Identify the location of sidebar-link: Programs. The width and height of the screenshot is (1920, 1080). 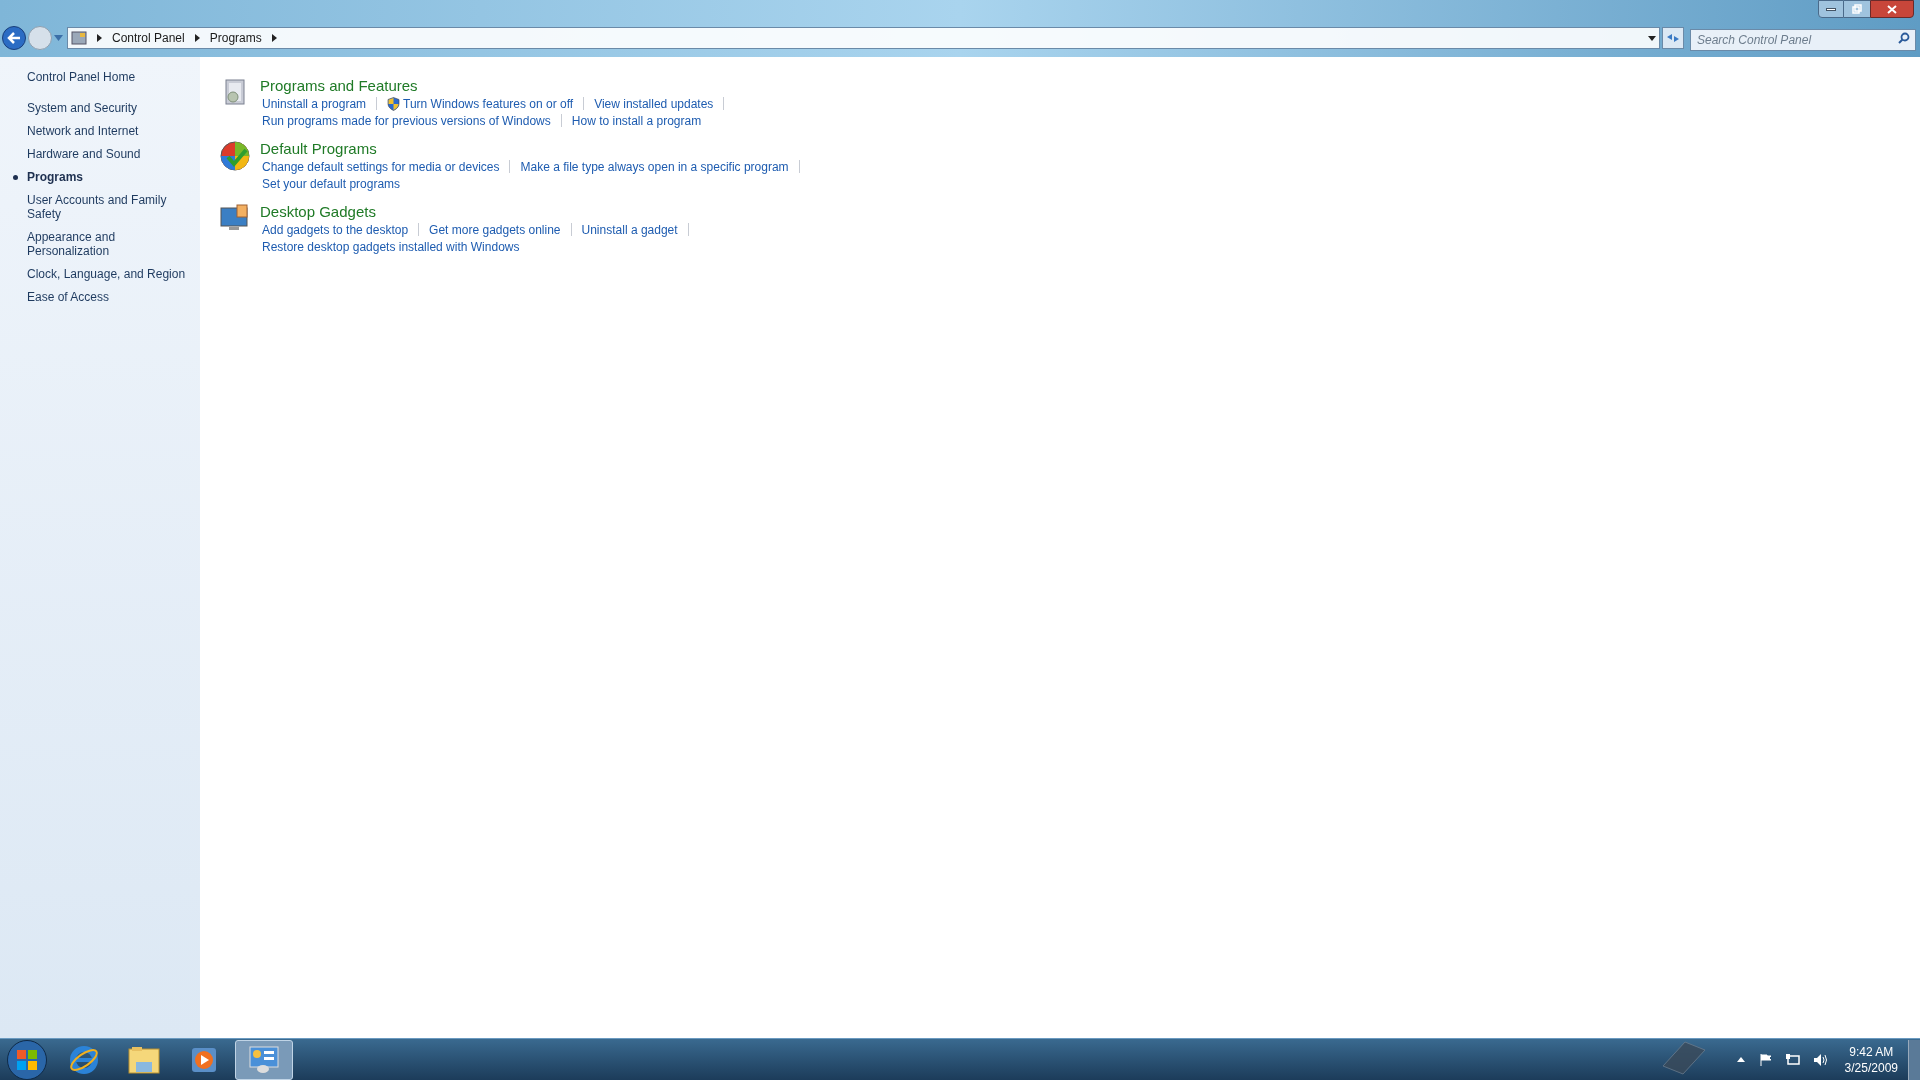
(107, 177).